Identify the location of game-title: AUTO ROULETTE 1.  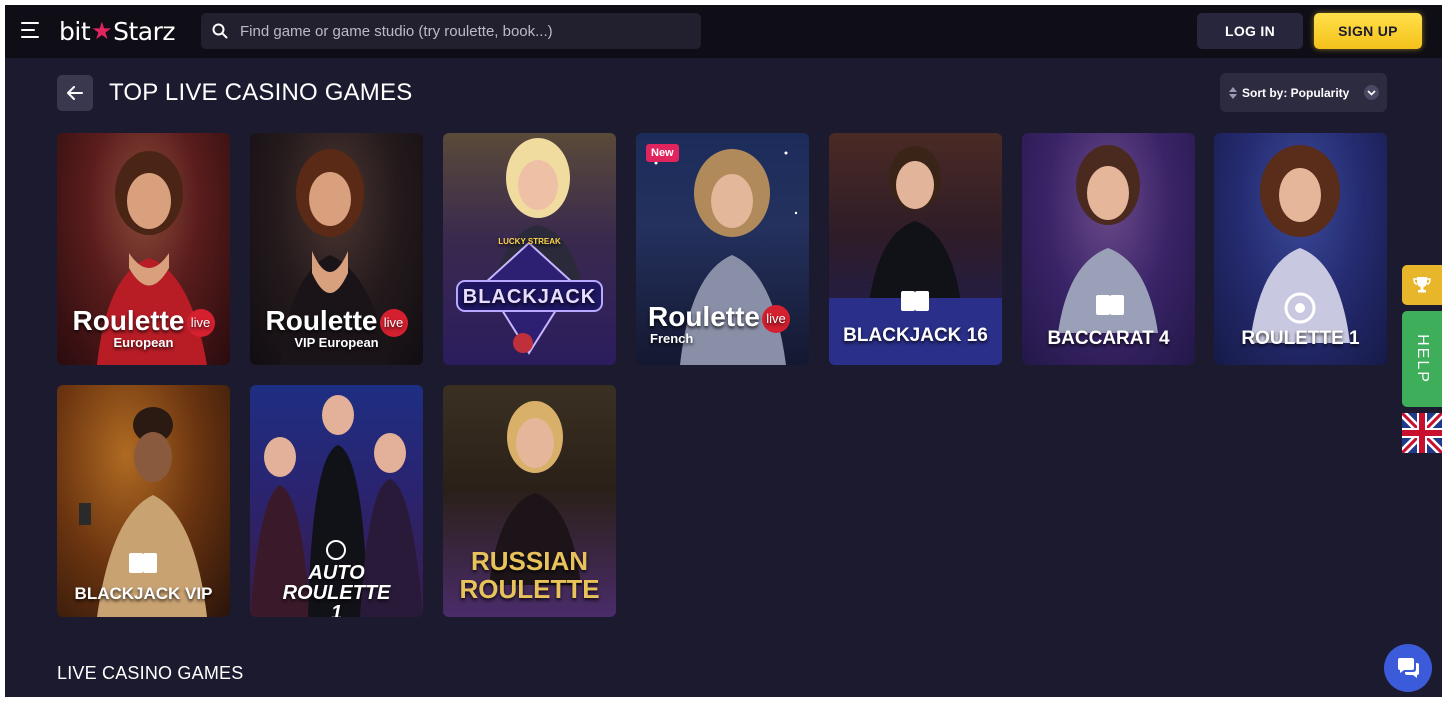
(336, 589).